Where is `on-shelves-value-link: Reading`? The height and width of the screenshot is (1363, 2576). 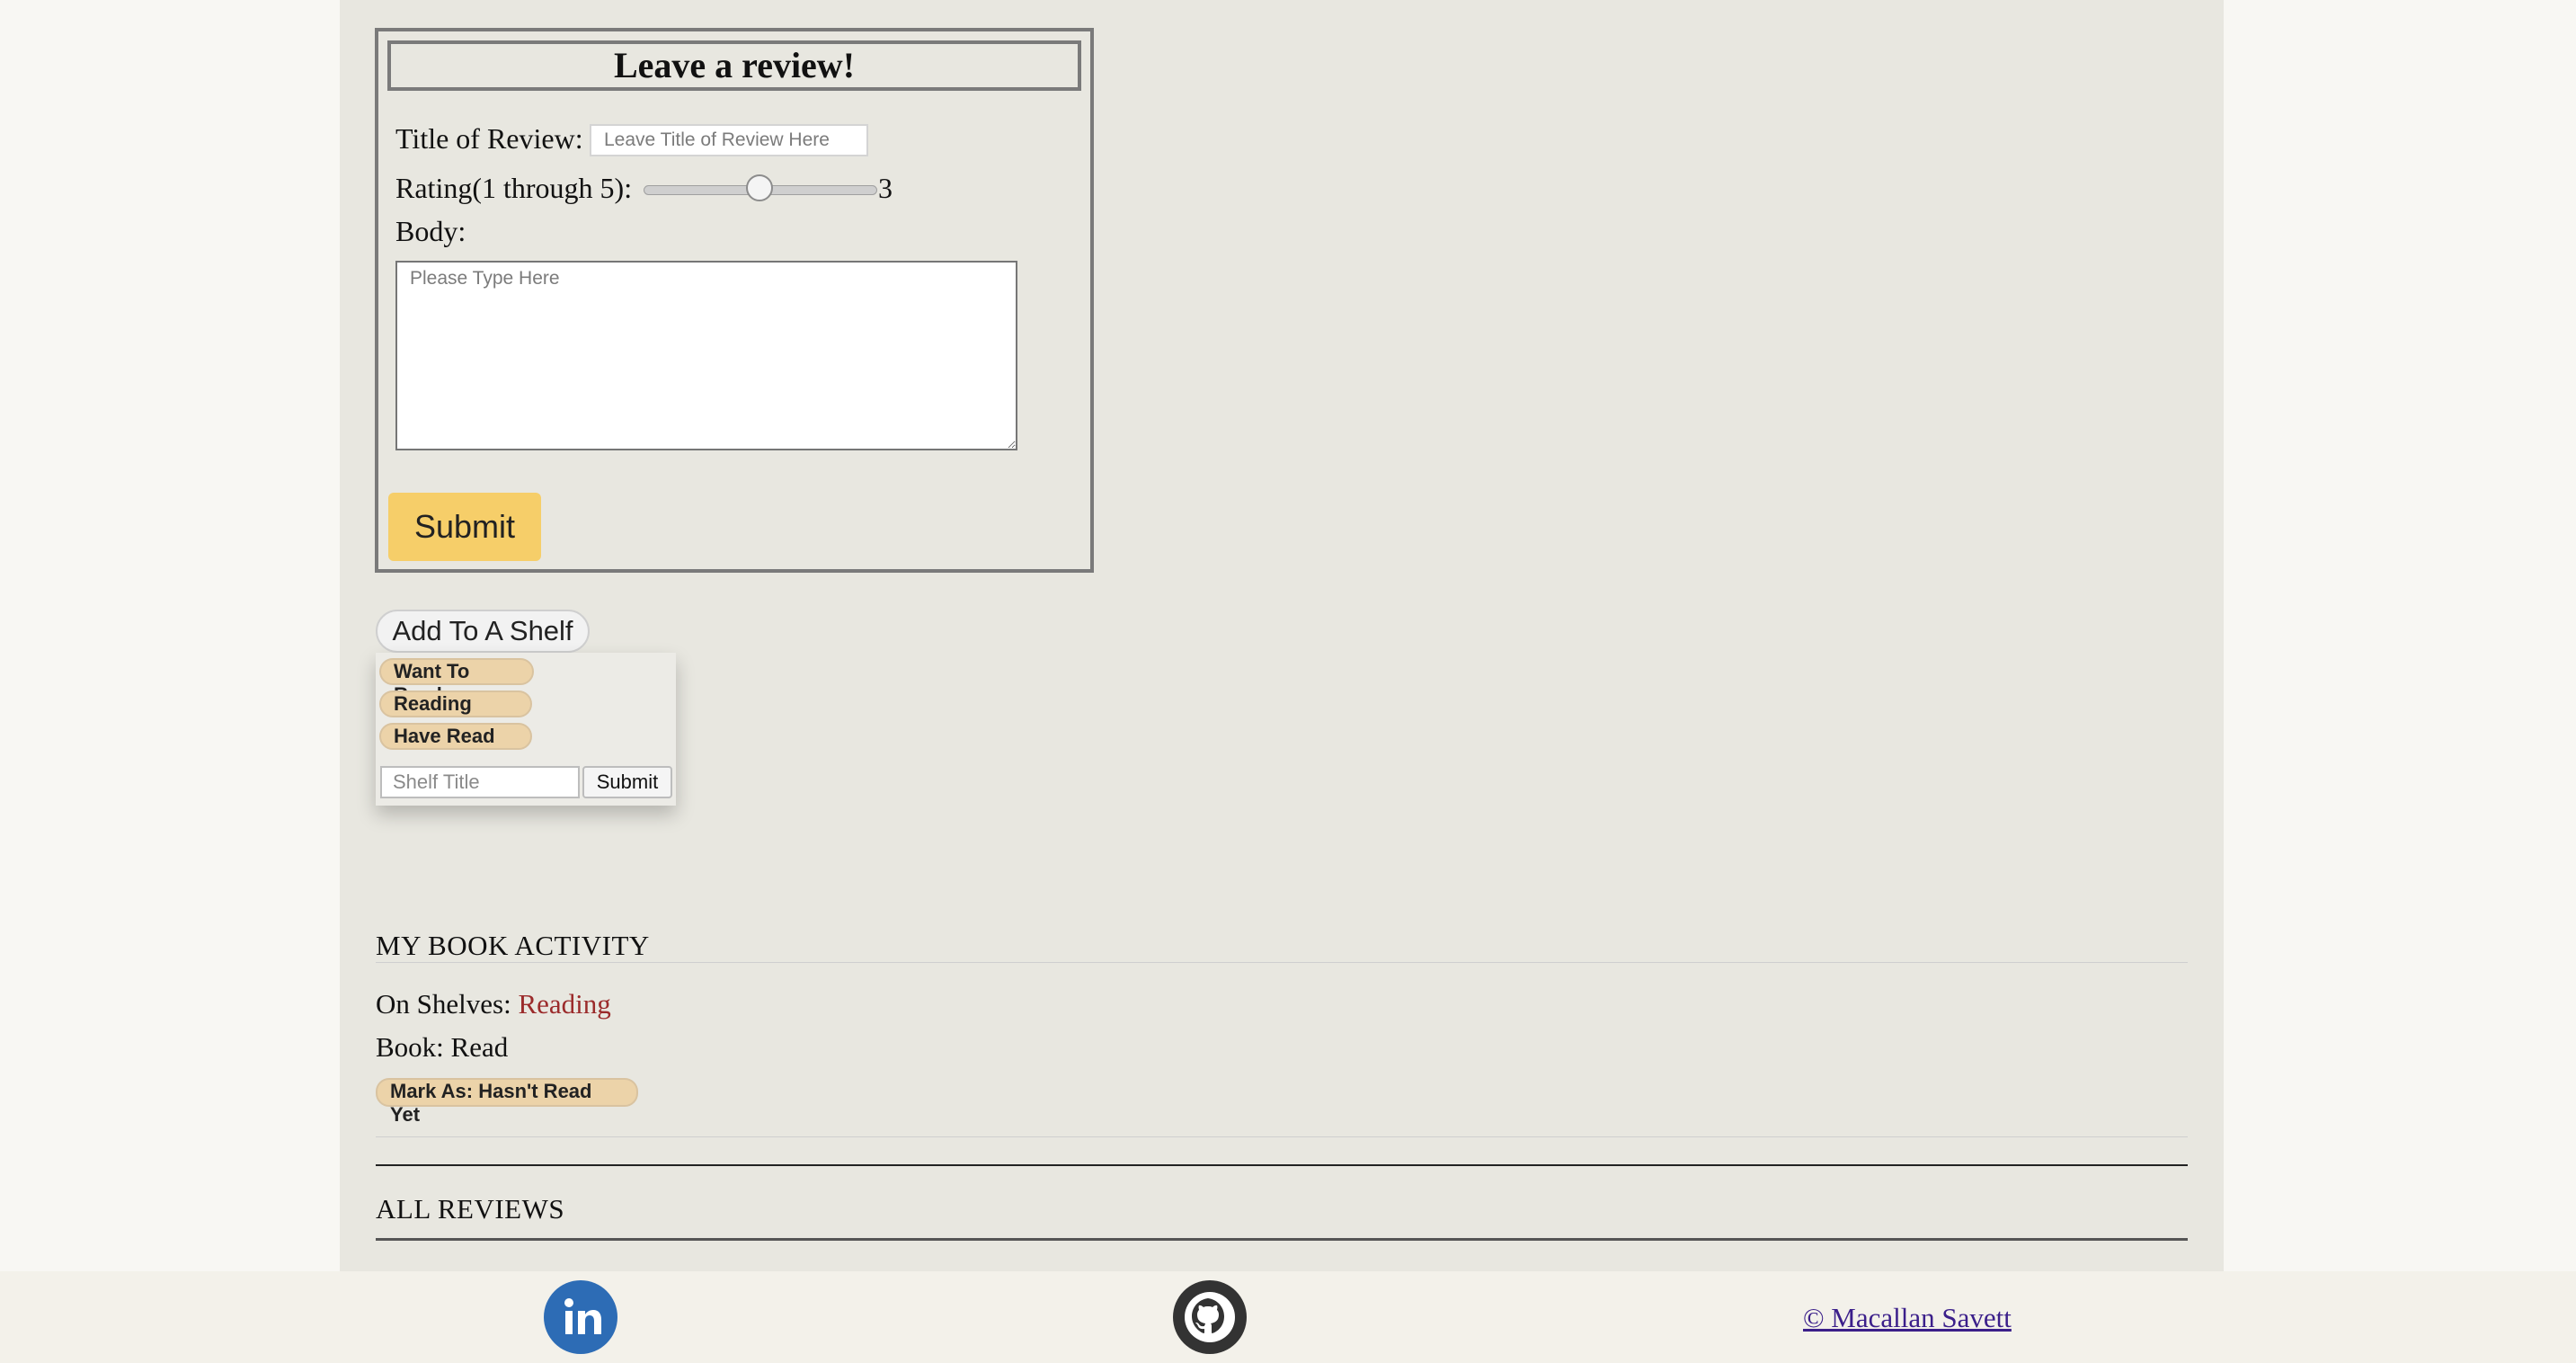
on-shelves-value-link: Reading is located at coordinates (564, 1004).